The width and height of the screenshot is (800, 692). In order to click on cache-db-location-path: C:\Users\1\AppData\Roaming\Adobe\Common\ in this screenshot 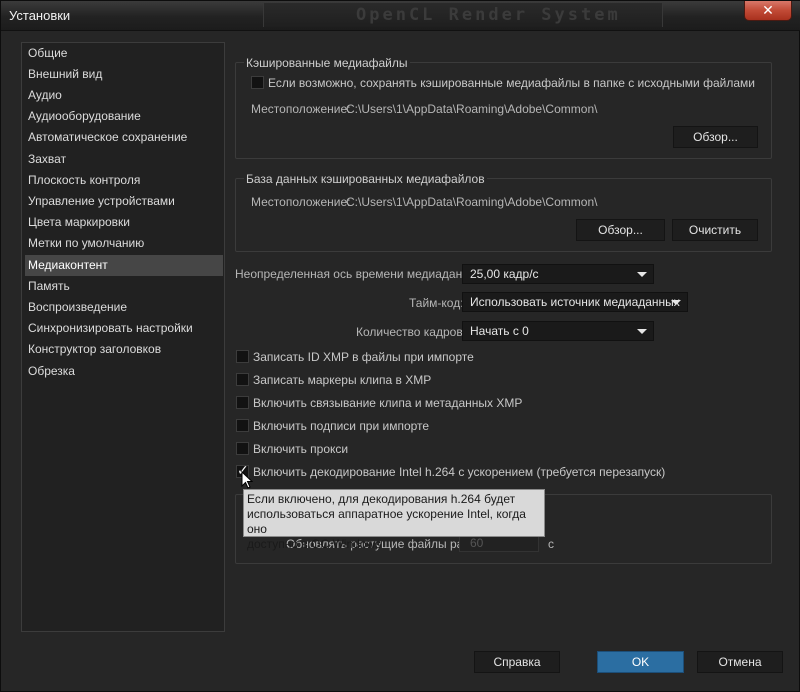, I will do `click(472, 202)`.